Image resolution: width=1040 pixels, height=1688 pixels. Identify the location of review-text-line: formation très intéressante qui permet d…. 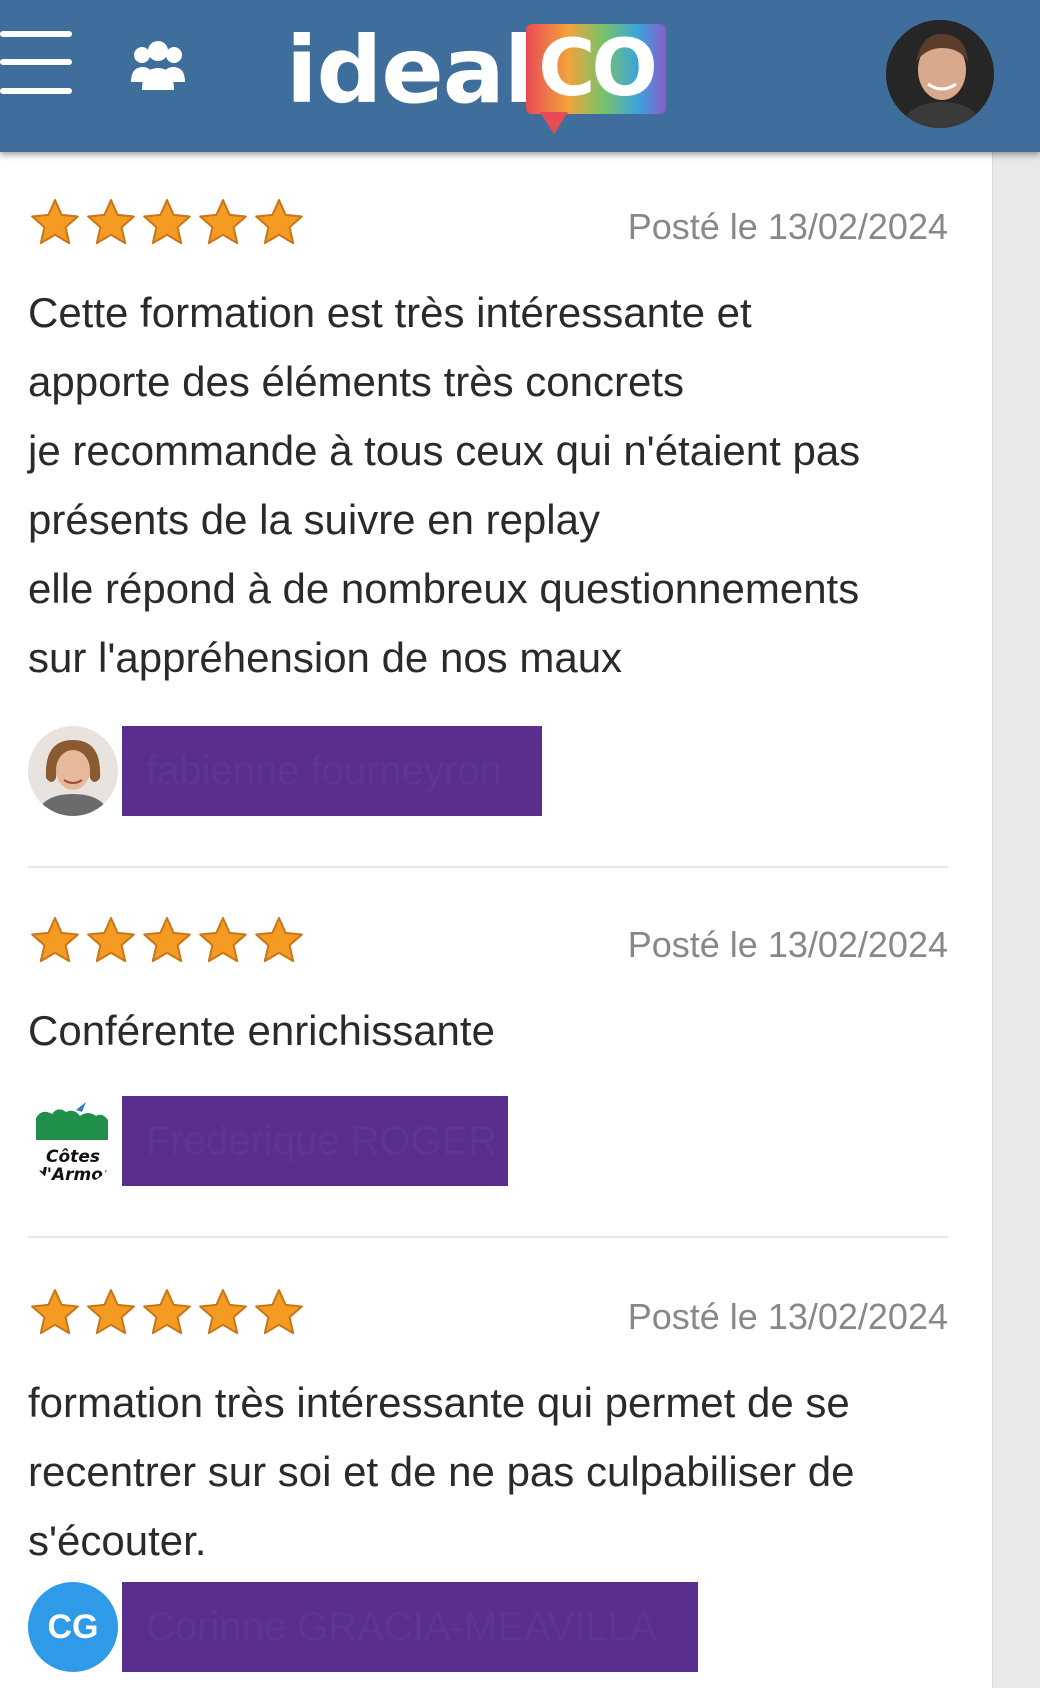
(439, 1402).